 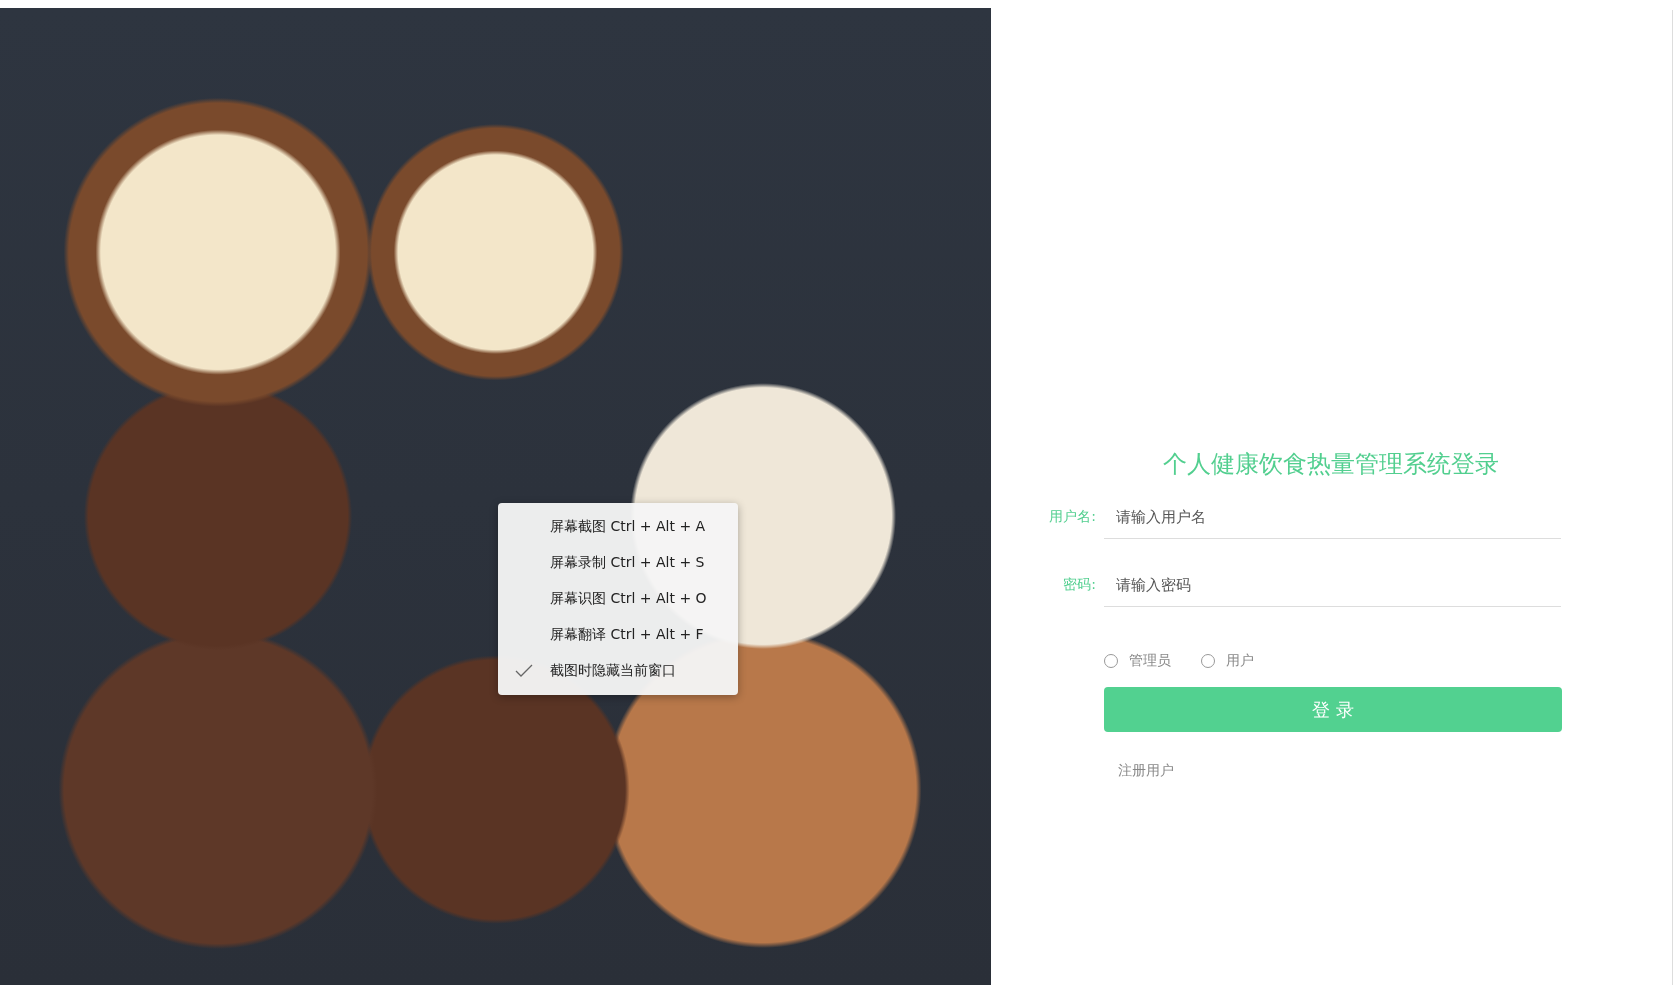 What do you see at coordinates (1339, 771) in the screenshot?
I see `register-link: 注册用户` at bounding box center [1339, 771].